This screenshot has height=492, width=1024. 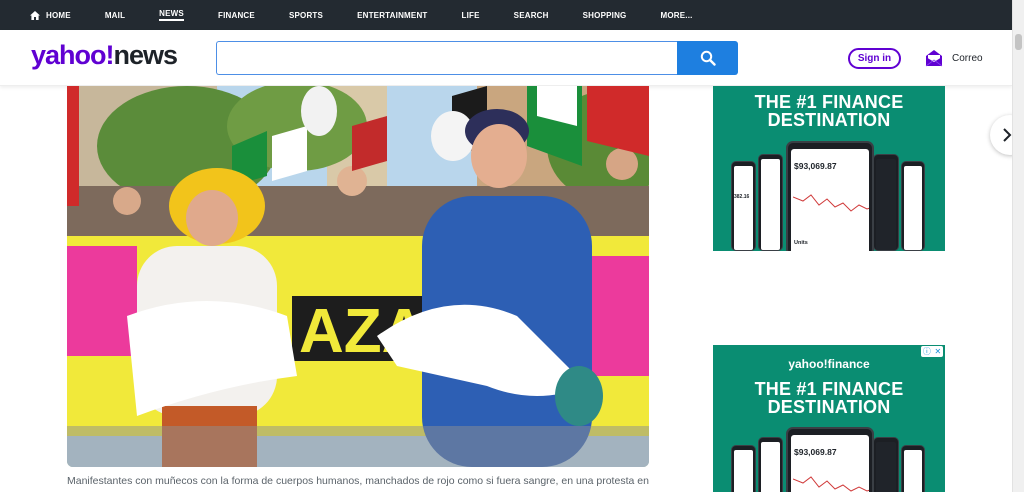 I want to click on nav-item-life: LIFE, so click(x=471, y=15).